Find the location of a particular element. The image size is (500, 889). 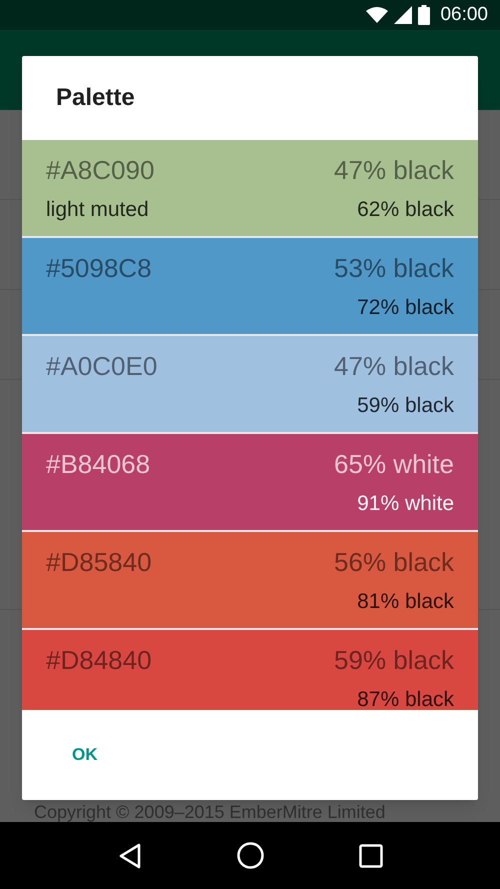

status-time: 06:00 is located at coordinates (464, 14).